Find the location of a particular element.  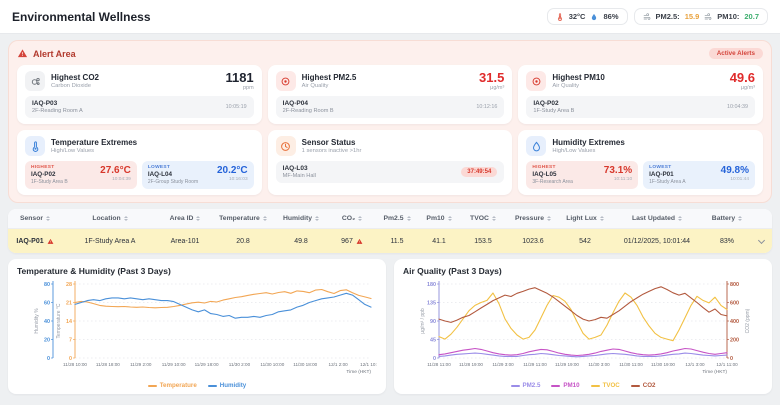

svg-text: 21 is located at coordinates (69, 304).